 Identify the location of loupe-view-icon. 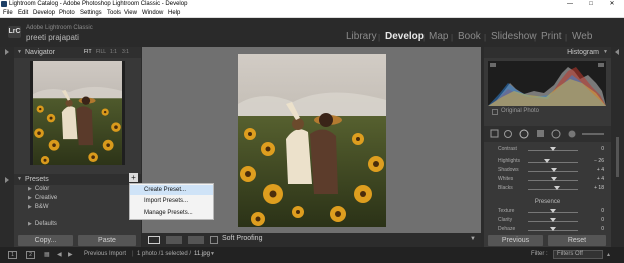
(154, 240).